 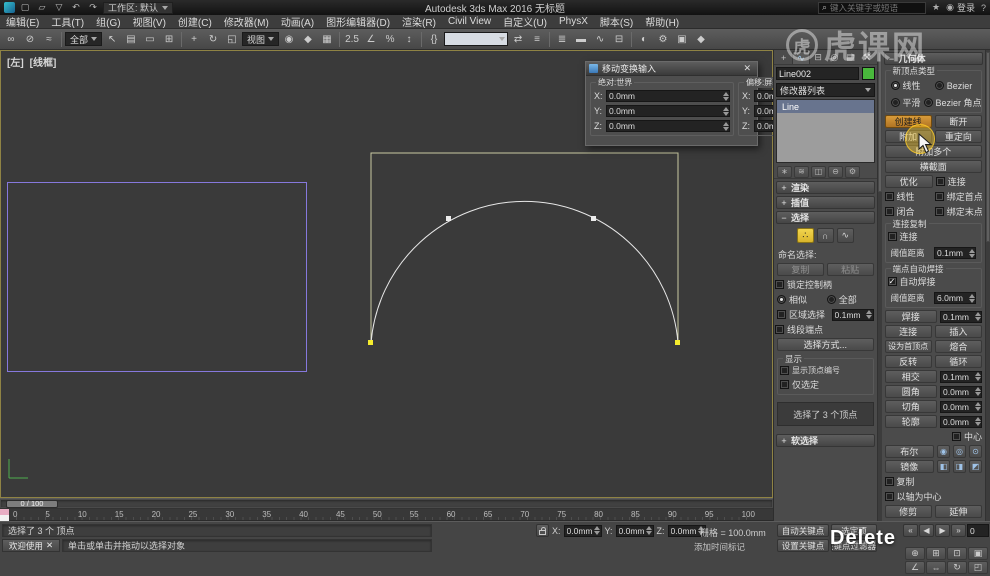 What do you see at coordinates (289, 39) in the screenshot?
I see `use-pivot-center-icon: ◉` at bounding box center [289, 39].